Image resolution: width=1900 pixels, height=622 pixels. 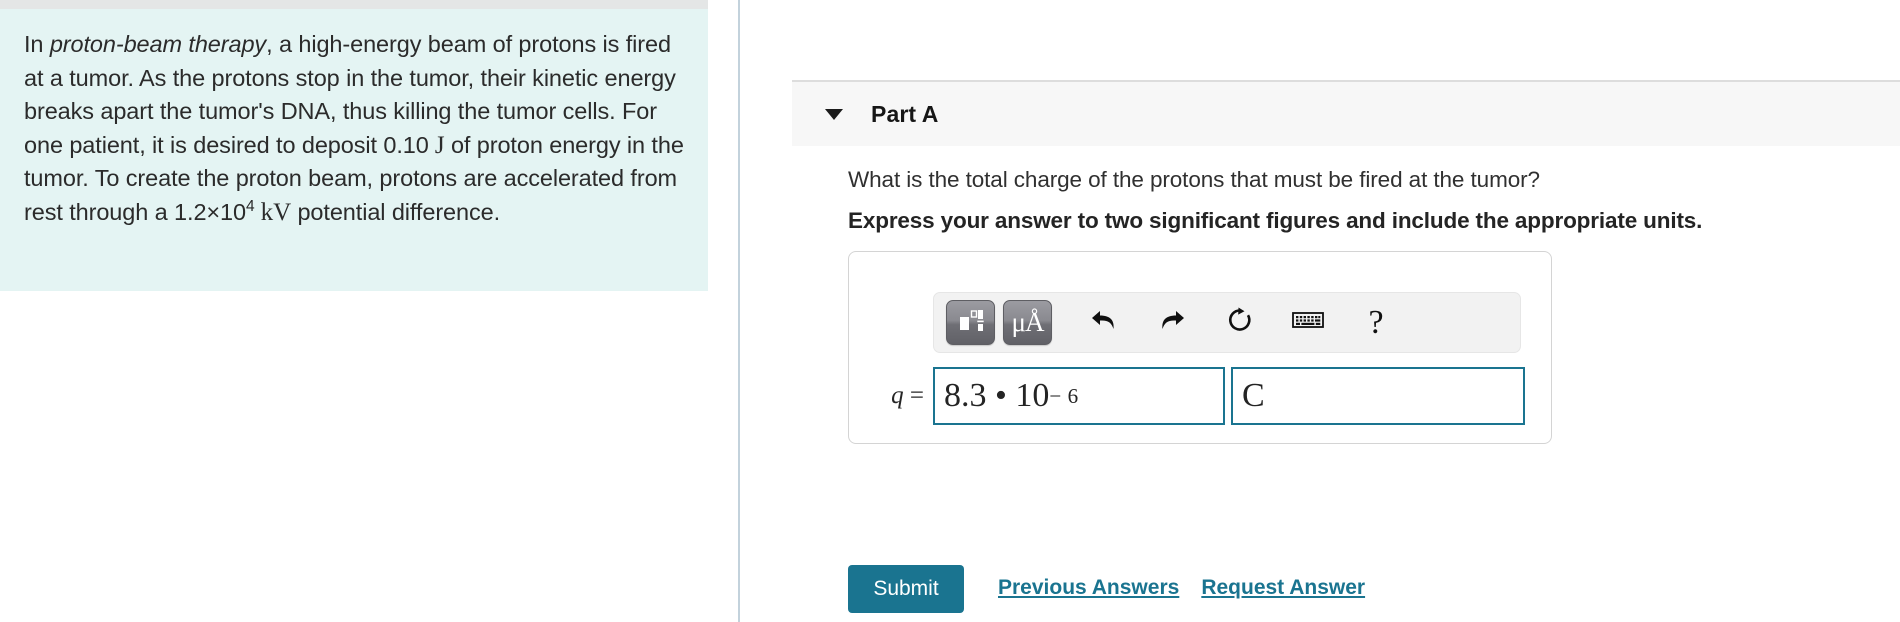 What do you see at coordinates (1283, 588) in the screenshot?
I see `request-answer-link: Request Answer` at bounding box center [1283, 588].